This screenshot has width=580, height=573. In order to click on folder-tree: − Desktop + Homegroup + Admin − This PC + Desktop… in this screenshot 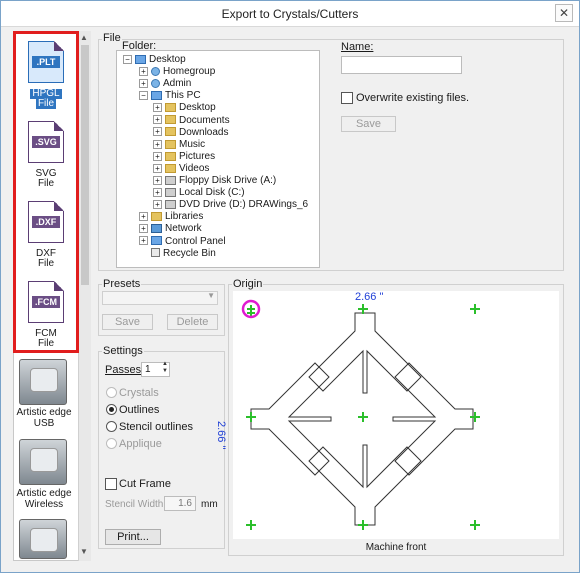, I will do `click(218, 159)`.